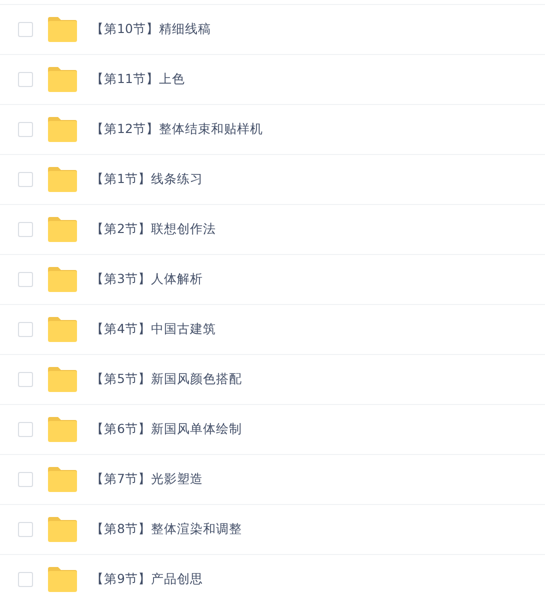  Describe the element at coordinates (147, 179) in the screenshot. I see `folder-name: 【第1节】线条练习` at that location.